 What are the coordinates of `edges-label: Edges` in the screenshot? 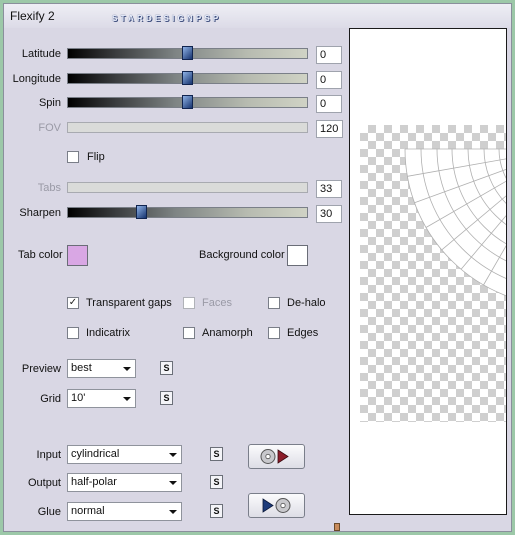 It's located at (303, 333).